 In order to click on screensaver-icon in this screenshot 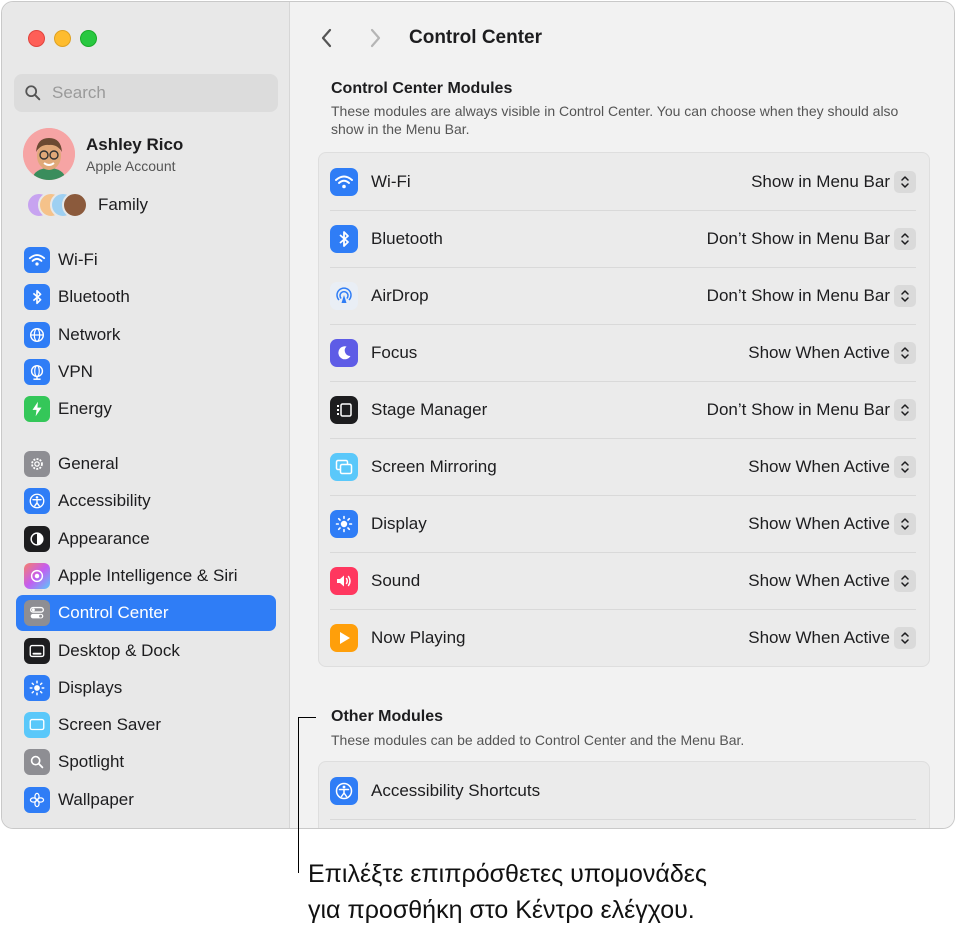, I will do `click(37, 725)`.